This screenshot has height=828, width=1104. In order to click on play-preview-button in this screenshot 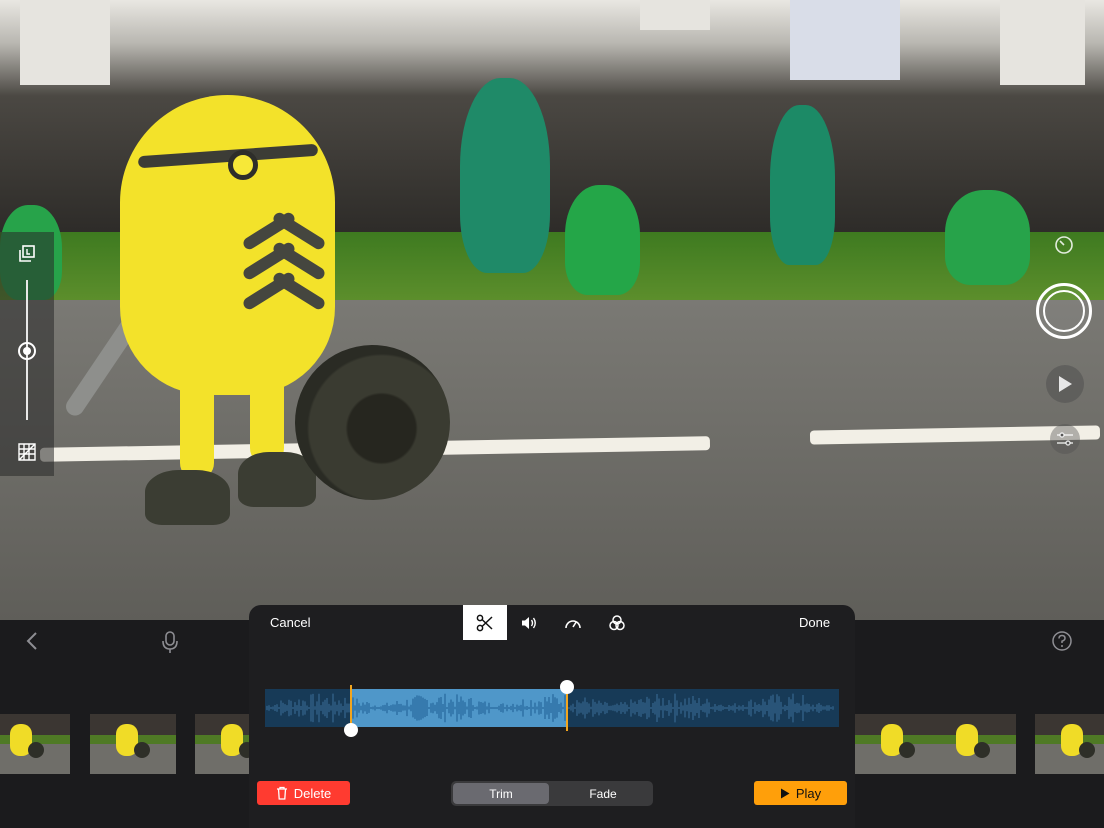, I will do `click(1065, 384)`.